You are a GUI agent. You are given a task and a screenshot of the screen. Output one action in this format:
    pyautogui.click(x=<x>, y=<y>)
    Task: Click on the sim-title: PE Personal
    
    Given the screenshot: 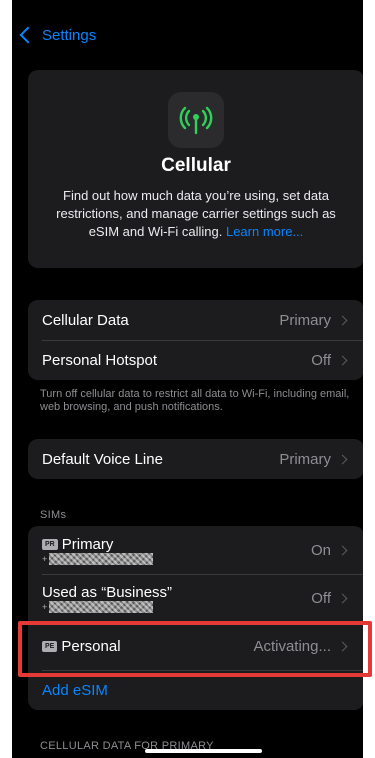 What is the action you would take?
    pyautogui.click(x=147, y=646)
    